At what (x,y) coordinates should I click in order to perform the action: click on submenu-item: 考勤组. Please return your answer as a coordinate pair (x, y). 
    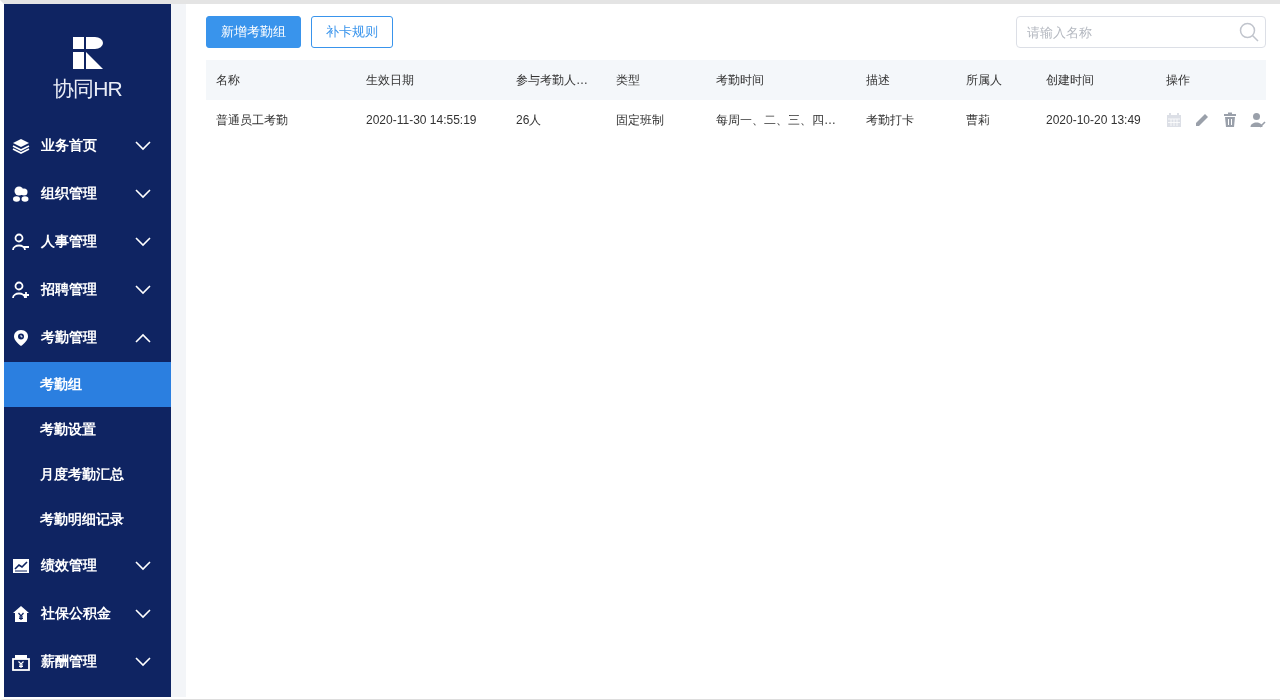
    Looking at the image, I should click on (87, 384).